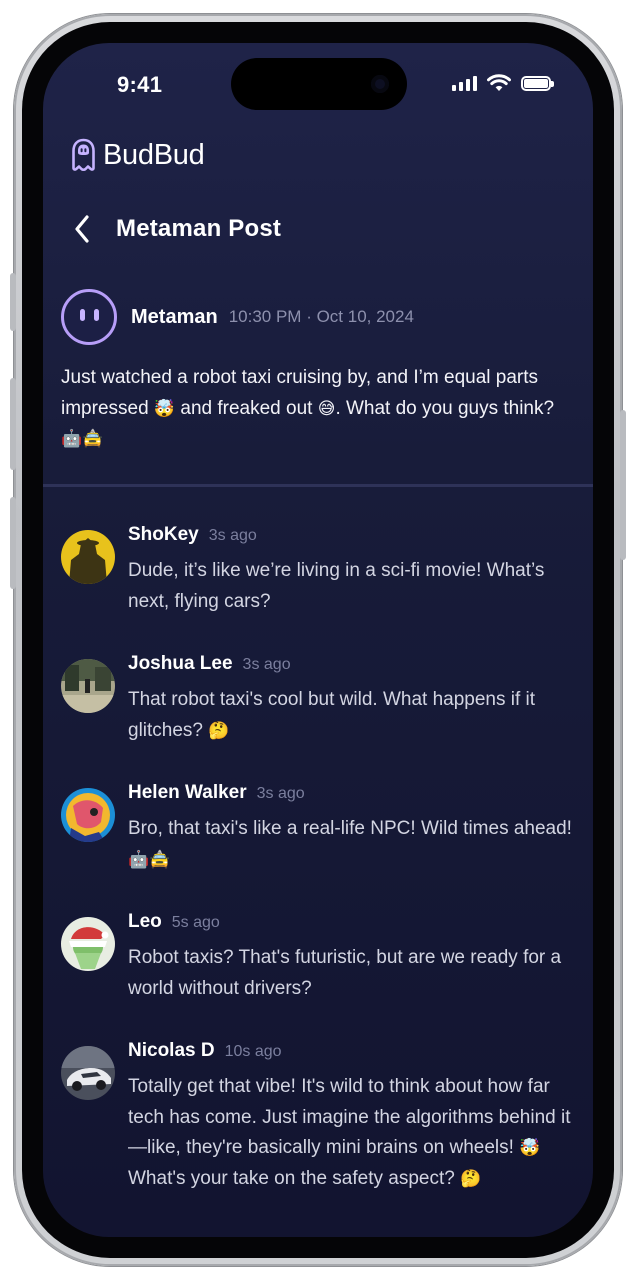  What do you see at coordinates (163, 535) in the screenshot?
I see `comment-author: ShoKey` at bounding box center [163, 535].